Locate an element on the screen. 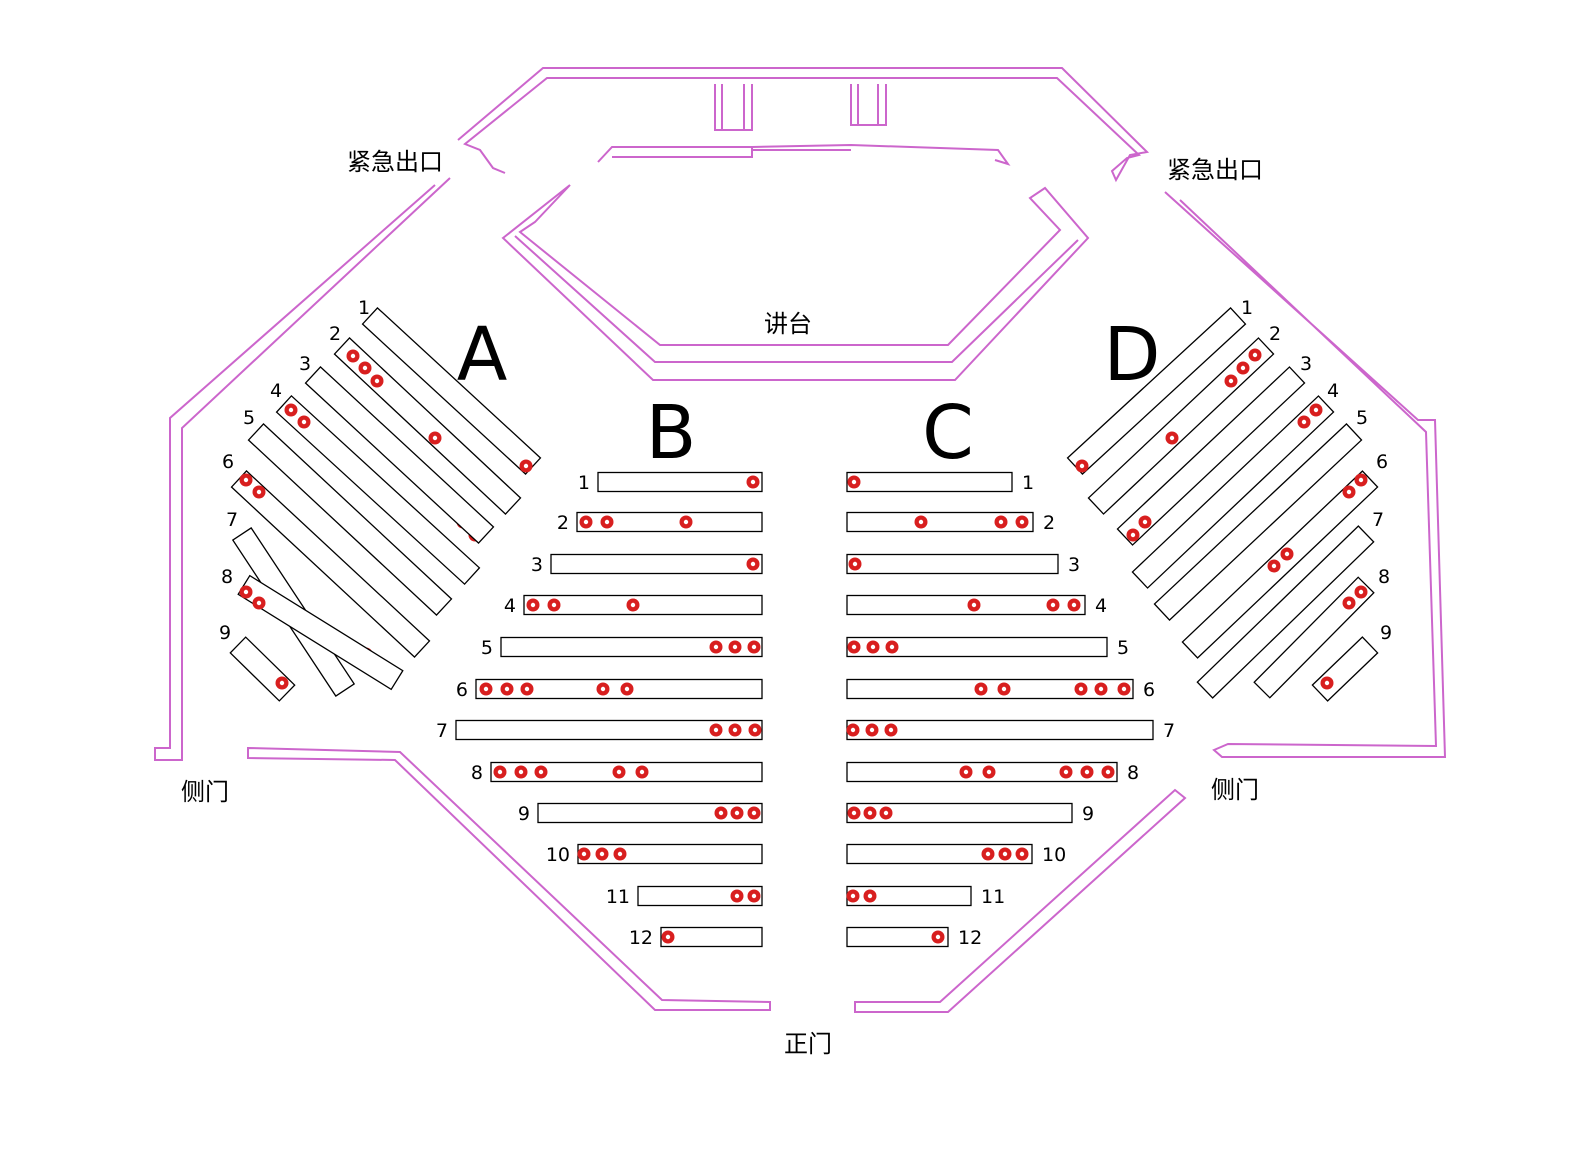  row-c-6: 6 is located at coordinates (1000, 689).